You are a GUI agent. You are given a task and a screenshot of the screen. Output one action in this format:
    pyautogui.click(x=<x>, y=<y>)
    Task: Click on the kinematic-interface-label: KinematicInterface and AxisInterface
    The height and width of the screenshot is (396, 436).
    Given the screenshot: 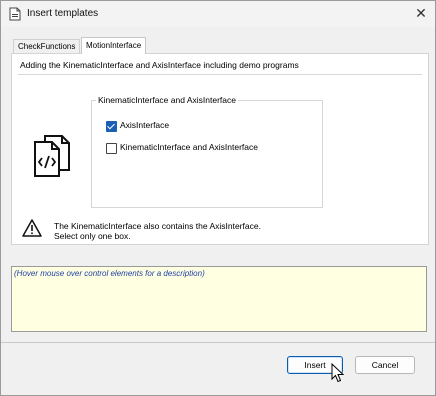 What is the action you would take?
    pyautogui.click(x=189, y=147)
    